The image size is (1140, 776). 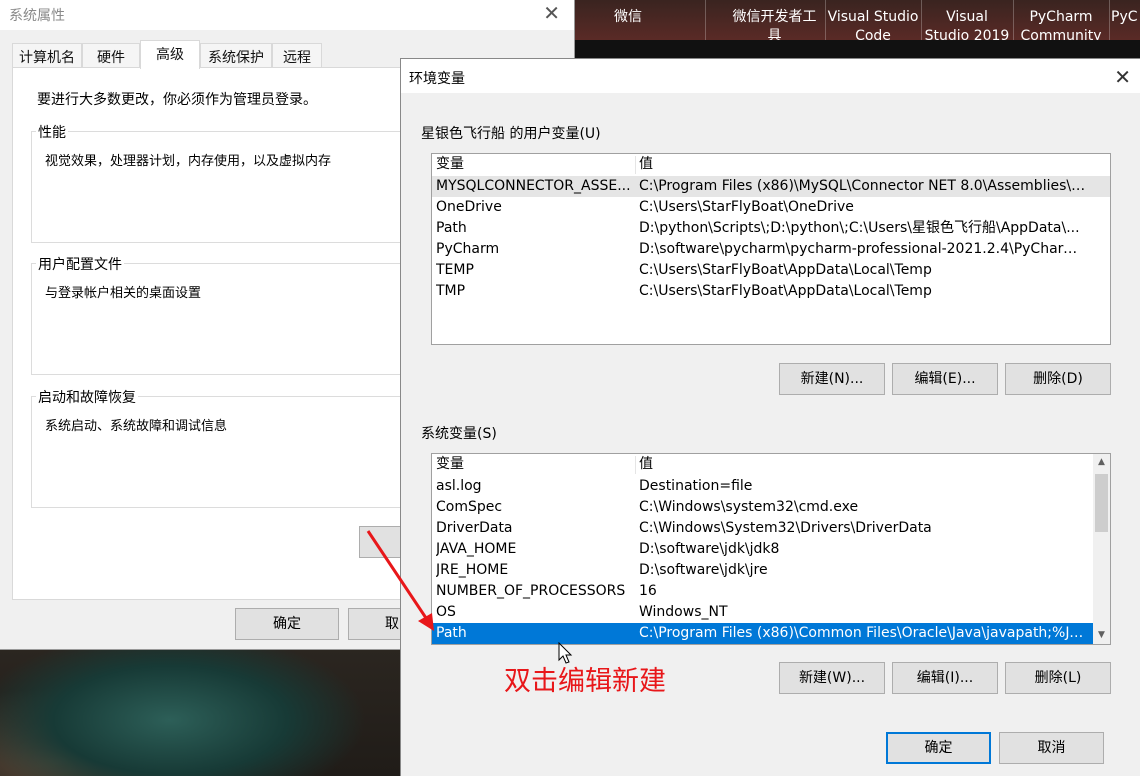 I want to click on window-title: 系统属性, so click(x=37, y=16).